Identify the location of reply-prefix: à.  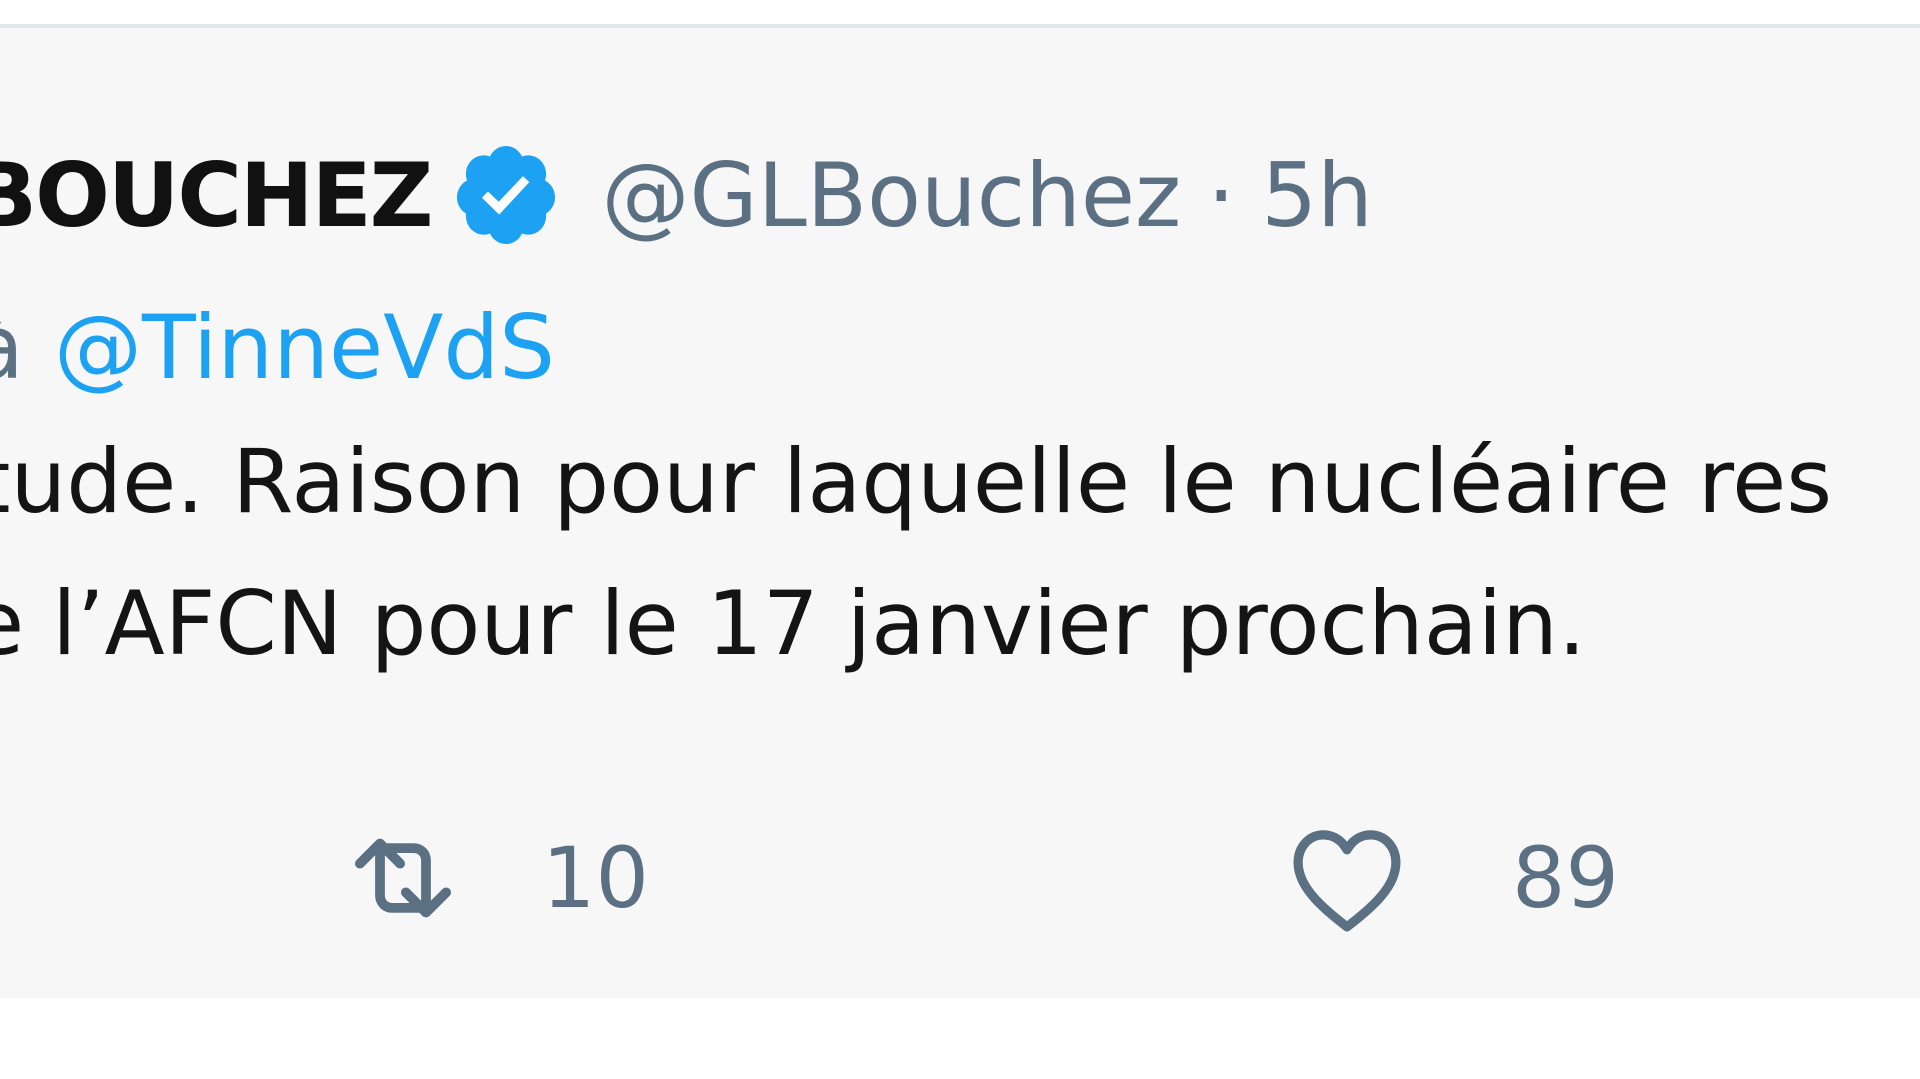
(12, 347).